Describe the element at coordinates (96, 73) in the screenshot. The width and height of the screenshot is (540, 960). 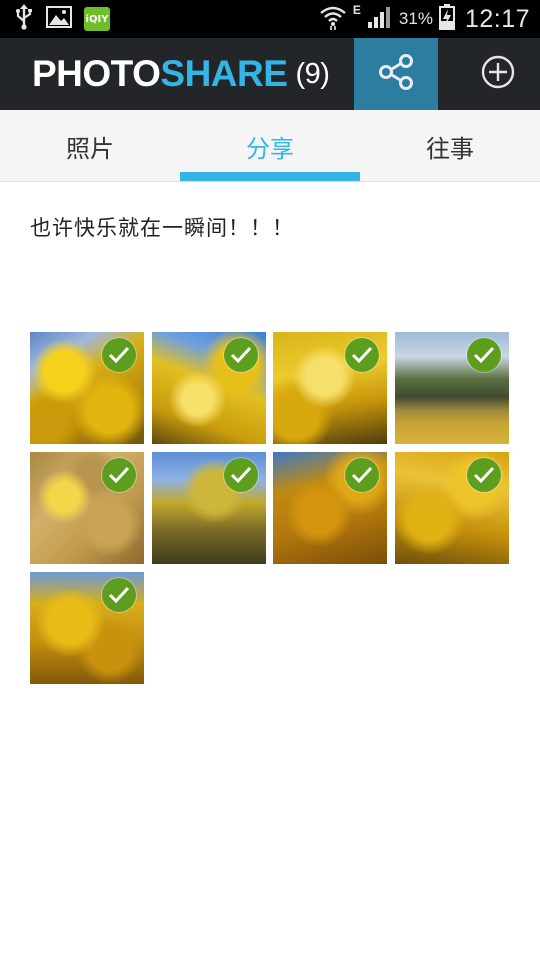
I see `app-title-photo: PHOTO` at that location.